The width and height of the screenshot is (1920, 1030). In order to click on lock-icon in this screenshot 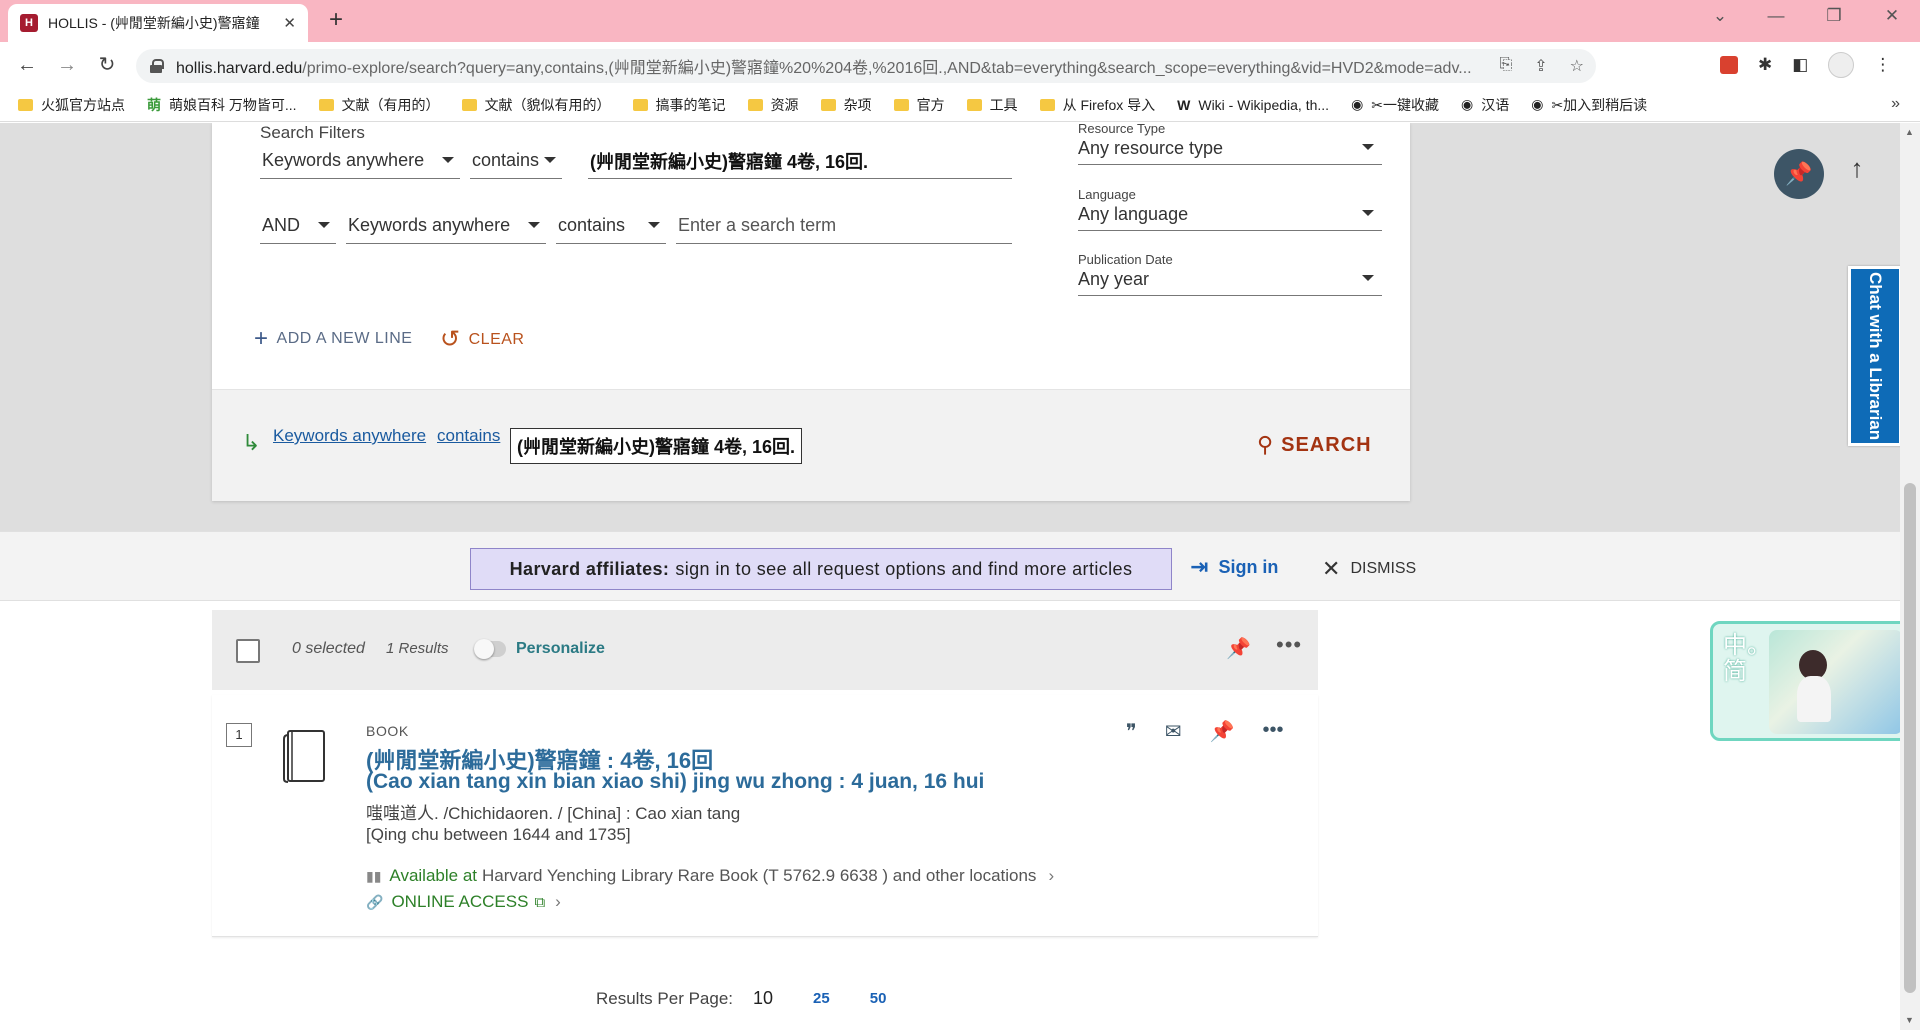, I will do `click(157, 66)`.